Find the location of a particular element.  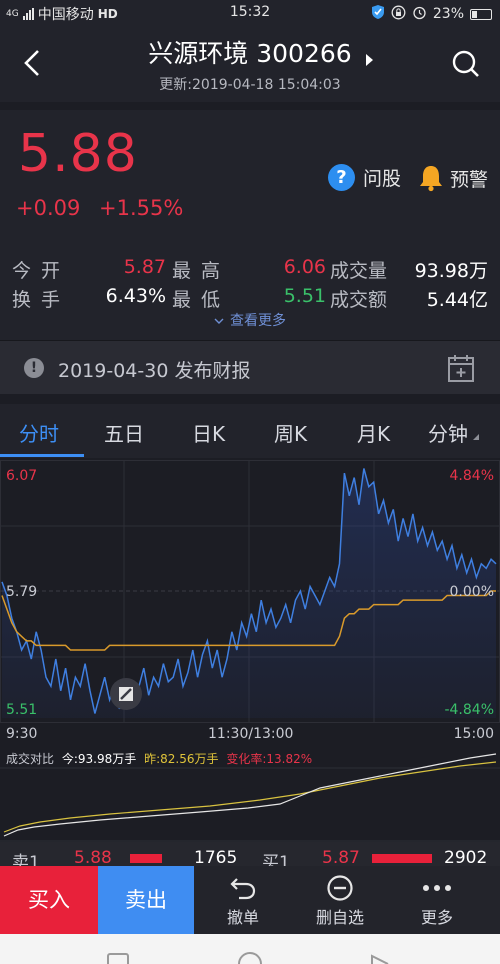

x-axis-mid: 11:30/13:00 is located at coordinates (251, 734).